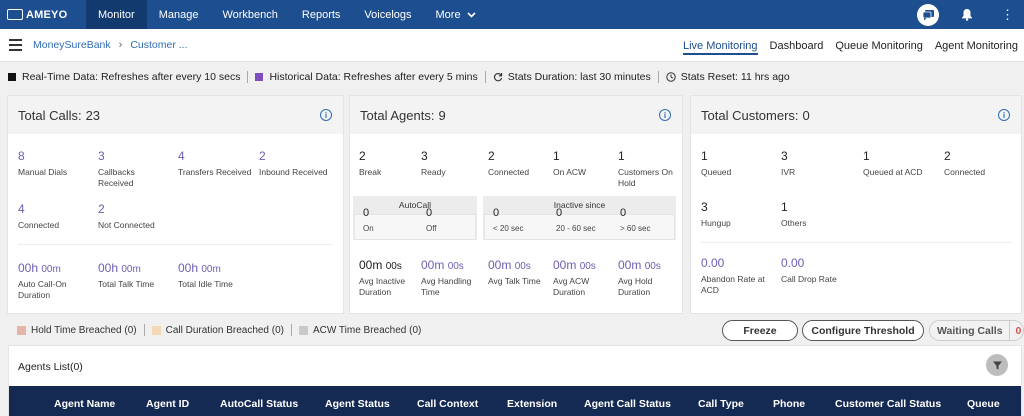  What do you see at coordinates (135, 216) in the screenshot?
I see `stat-not-connected: 2 Not Connected` at bounding box center [135, 216].